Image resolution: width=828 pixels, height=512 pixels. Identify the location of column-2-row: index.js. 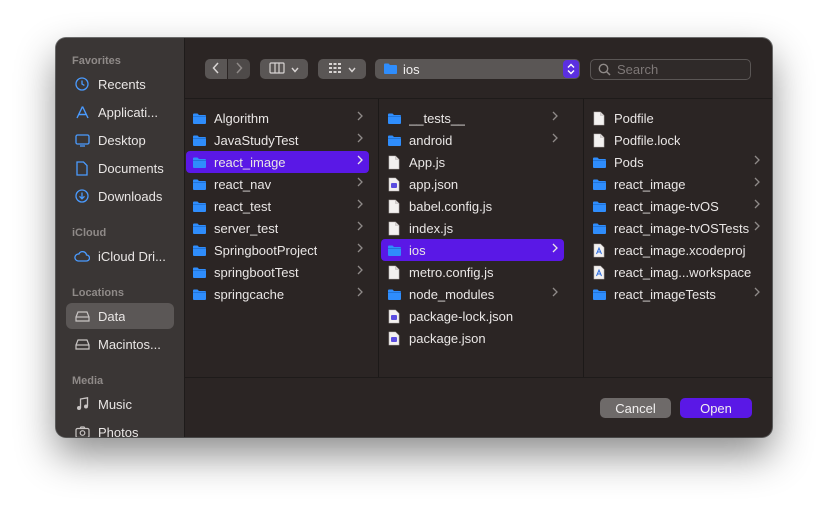
(472, 228).